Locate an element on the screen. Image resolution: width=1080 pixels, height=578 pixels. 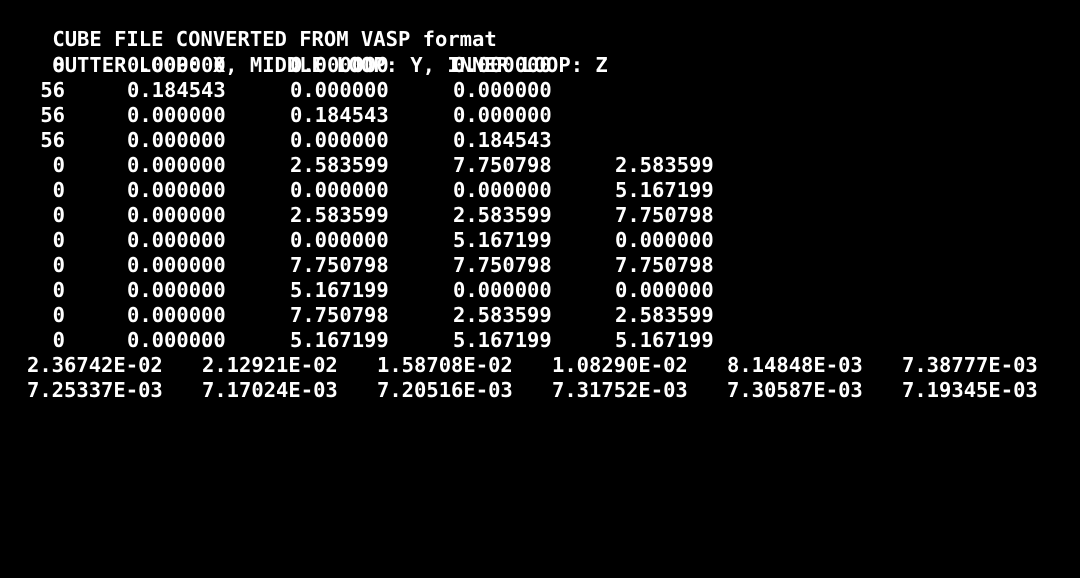
atom-row: 0 0.000000 0.000000 5.167199 0.000000 is located at coordinates (358, 240).